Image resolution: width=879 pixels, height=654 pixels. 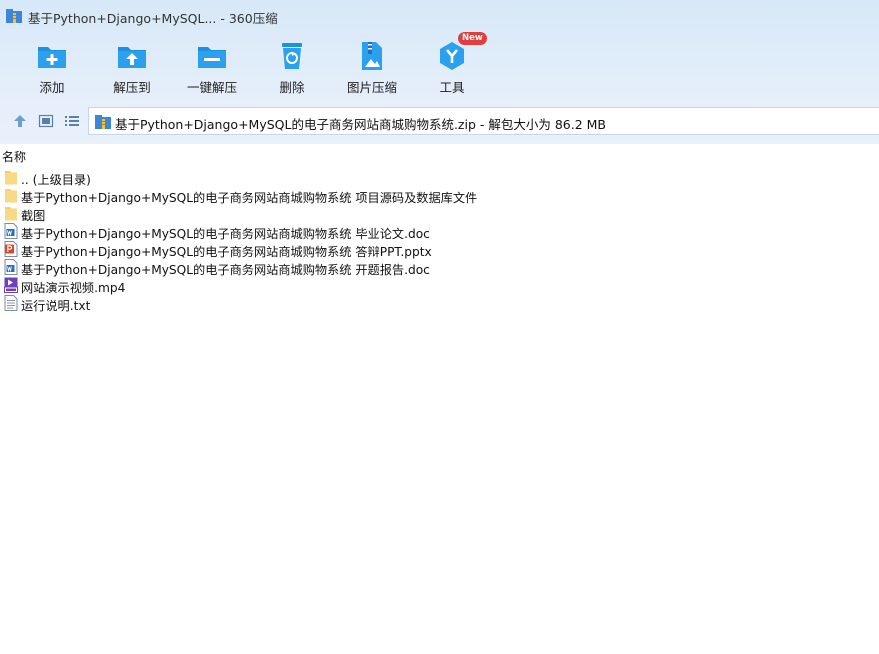 I want to click on powerpoint-icon, so click(x=11, y=249).